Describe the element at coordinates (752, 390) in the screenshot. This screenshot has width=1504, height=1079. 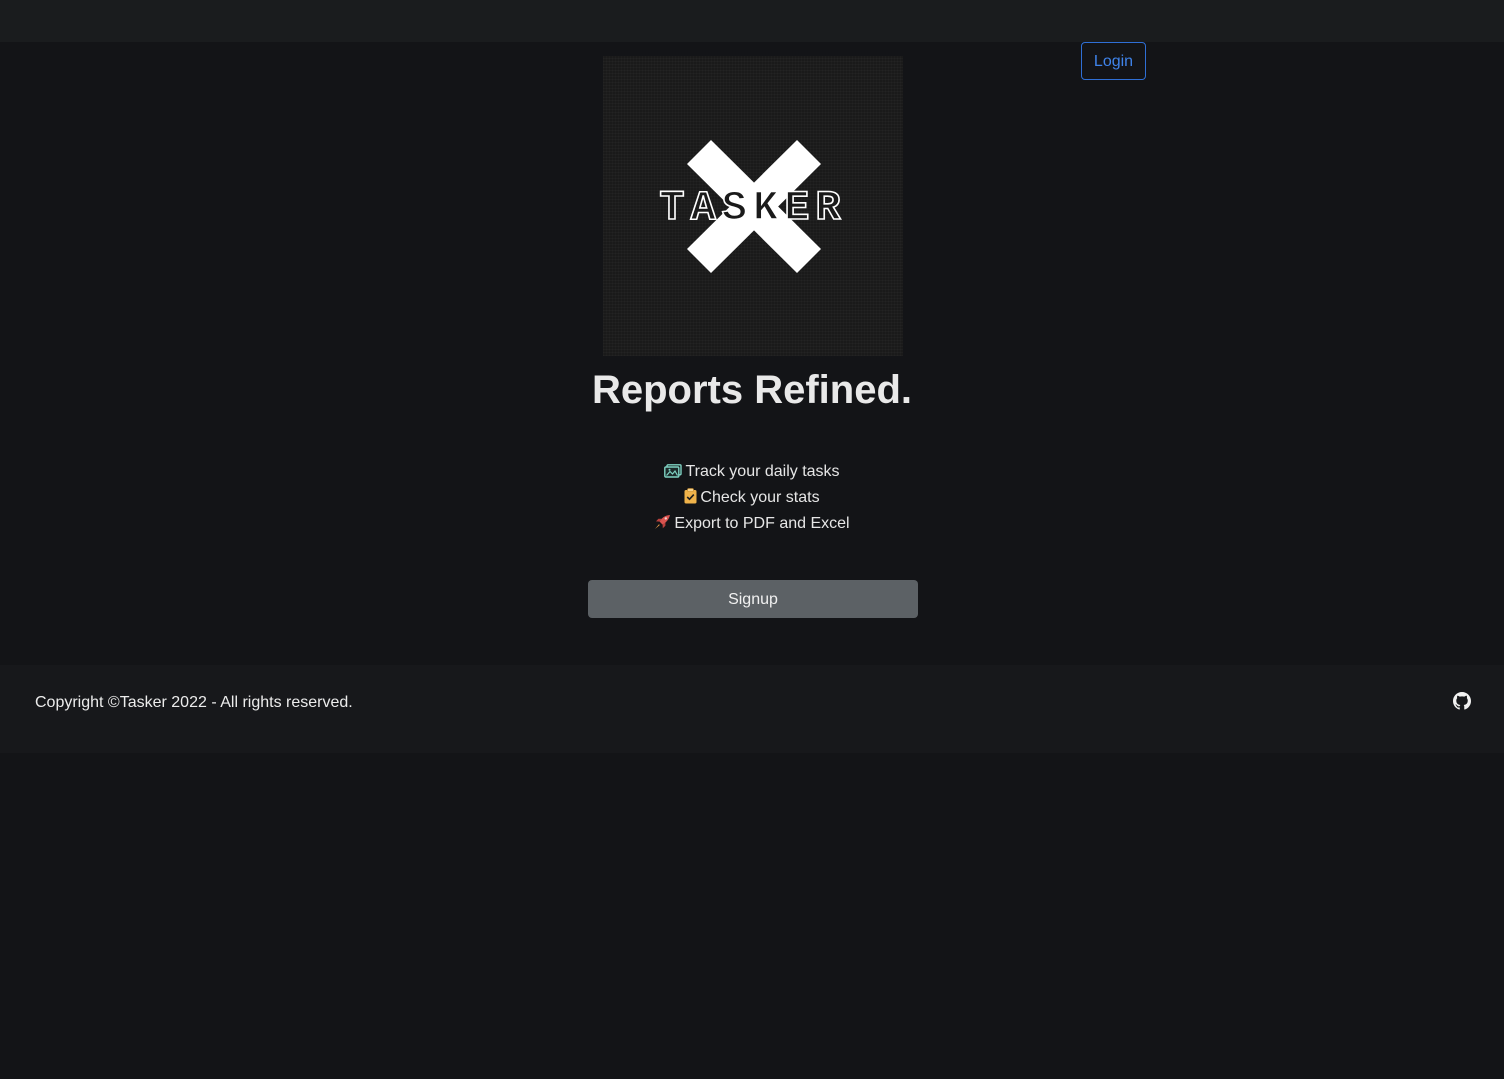
I see `page-title: Reports Refined.` at that location.